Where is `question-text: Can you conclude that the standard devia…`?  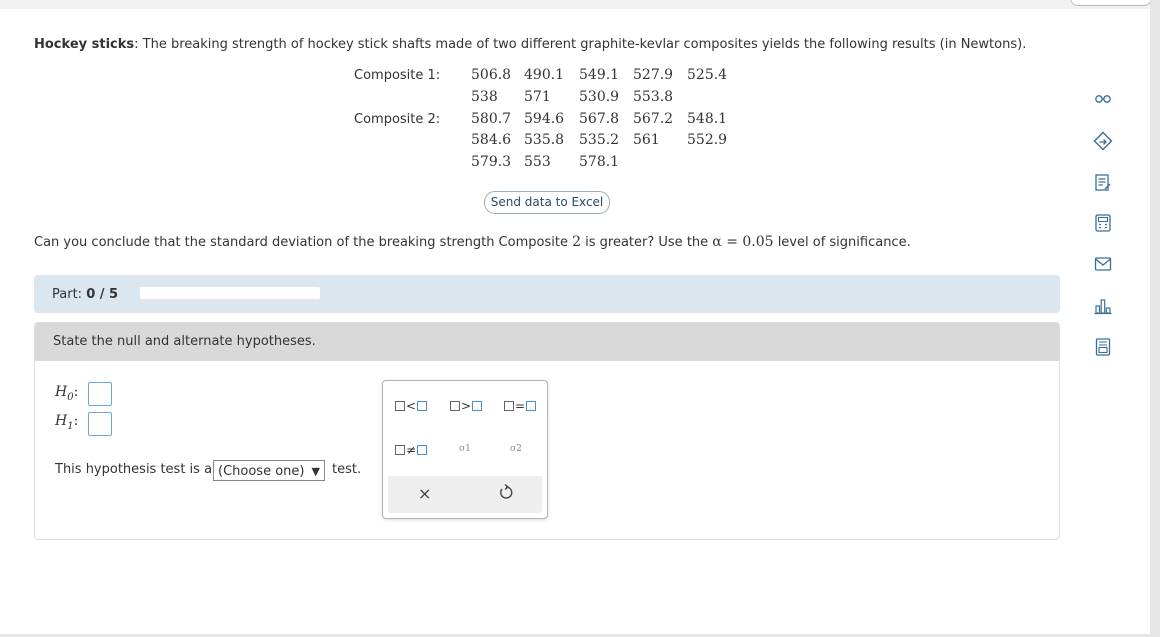 question-text: Can you conclude that the standard devia… is located at coordinates (472, 242).